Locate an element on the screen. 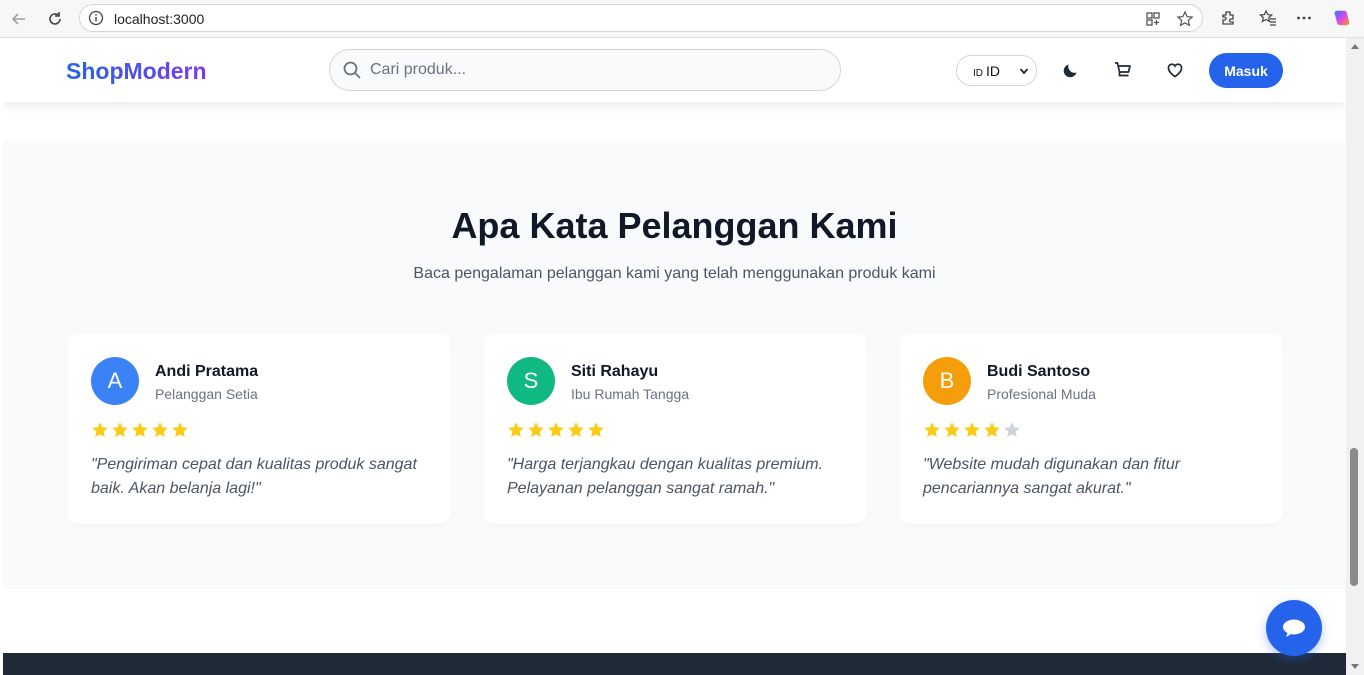 Image resolution: width=1364 pixels, height=675 pixels. dark-mode-toggle is located at coordinates (1071, 70).